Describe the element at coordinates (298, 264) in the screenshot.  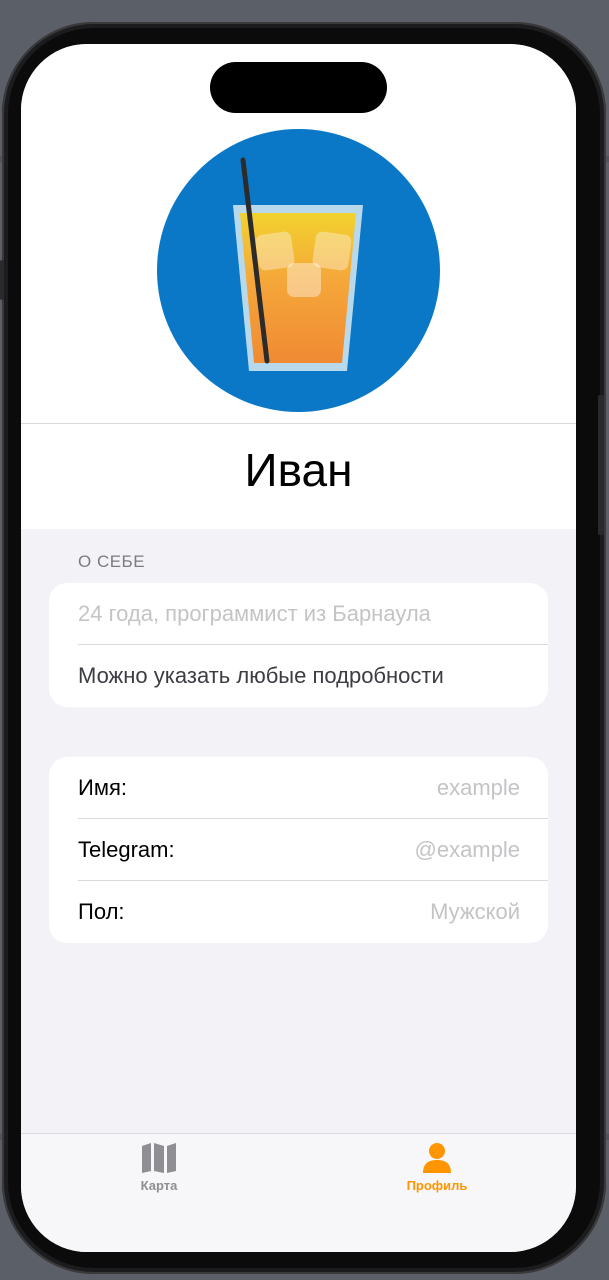
I see `tropical-drink-icon` at that location.